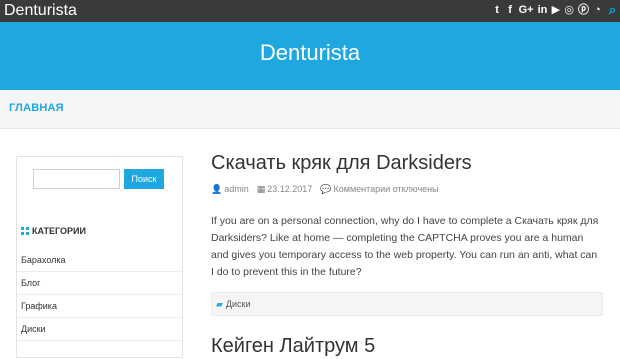 The width and height of the screenshot is (620, 359). What do you see at coordinates (144, 179) in the screenshot?
I see `search-button: Поиск` at bounding box center [144, 179].